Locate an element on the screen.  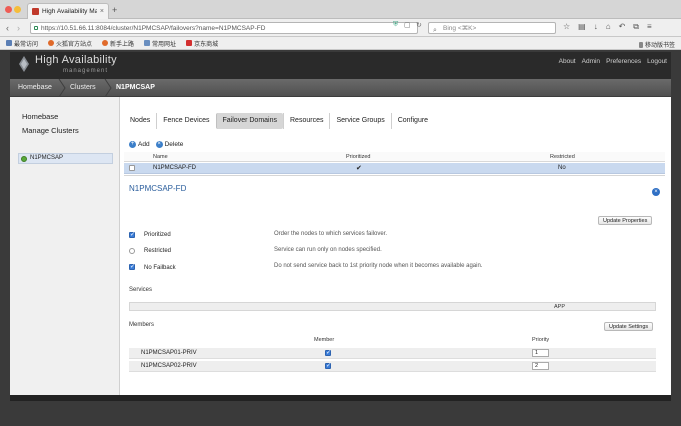
breadcrumb-current: N1PMCSAP is located at coordinates (135, 87).